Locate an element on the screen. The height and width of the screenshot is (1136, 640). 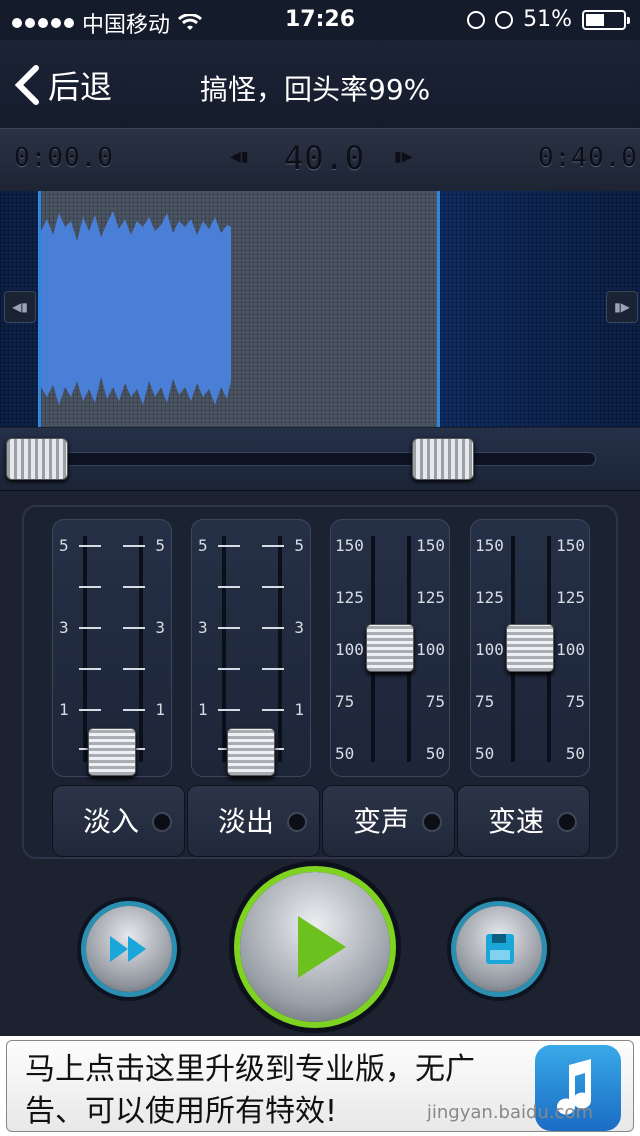
waveform is located at coordinates (136, 308).